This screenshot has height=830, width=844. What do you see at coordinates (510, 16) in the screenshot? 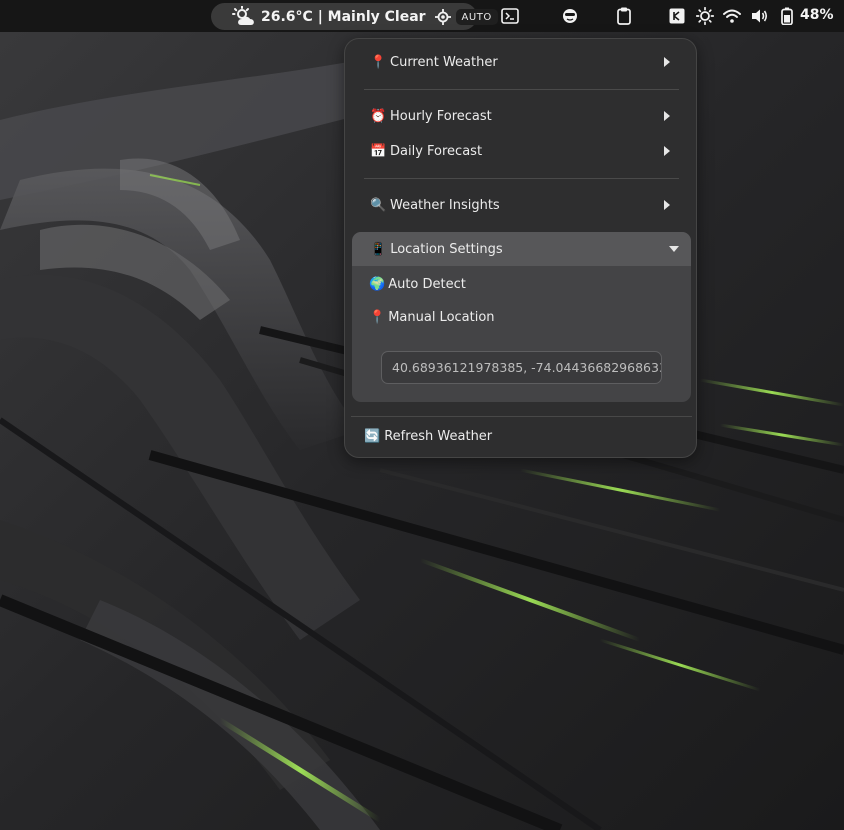
I see `terminal-icon` at bounding box center [510, 16].